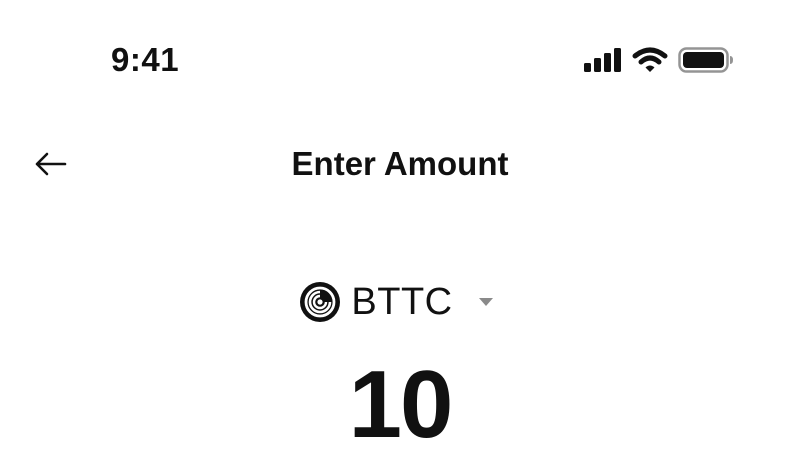 The image size is (800, 450). What do you see at coordinates (650, 59) in the screenshot?
I see `wifi-icon` at bounding box center [650, 59].